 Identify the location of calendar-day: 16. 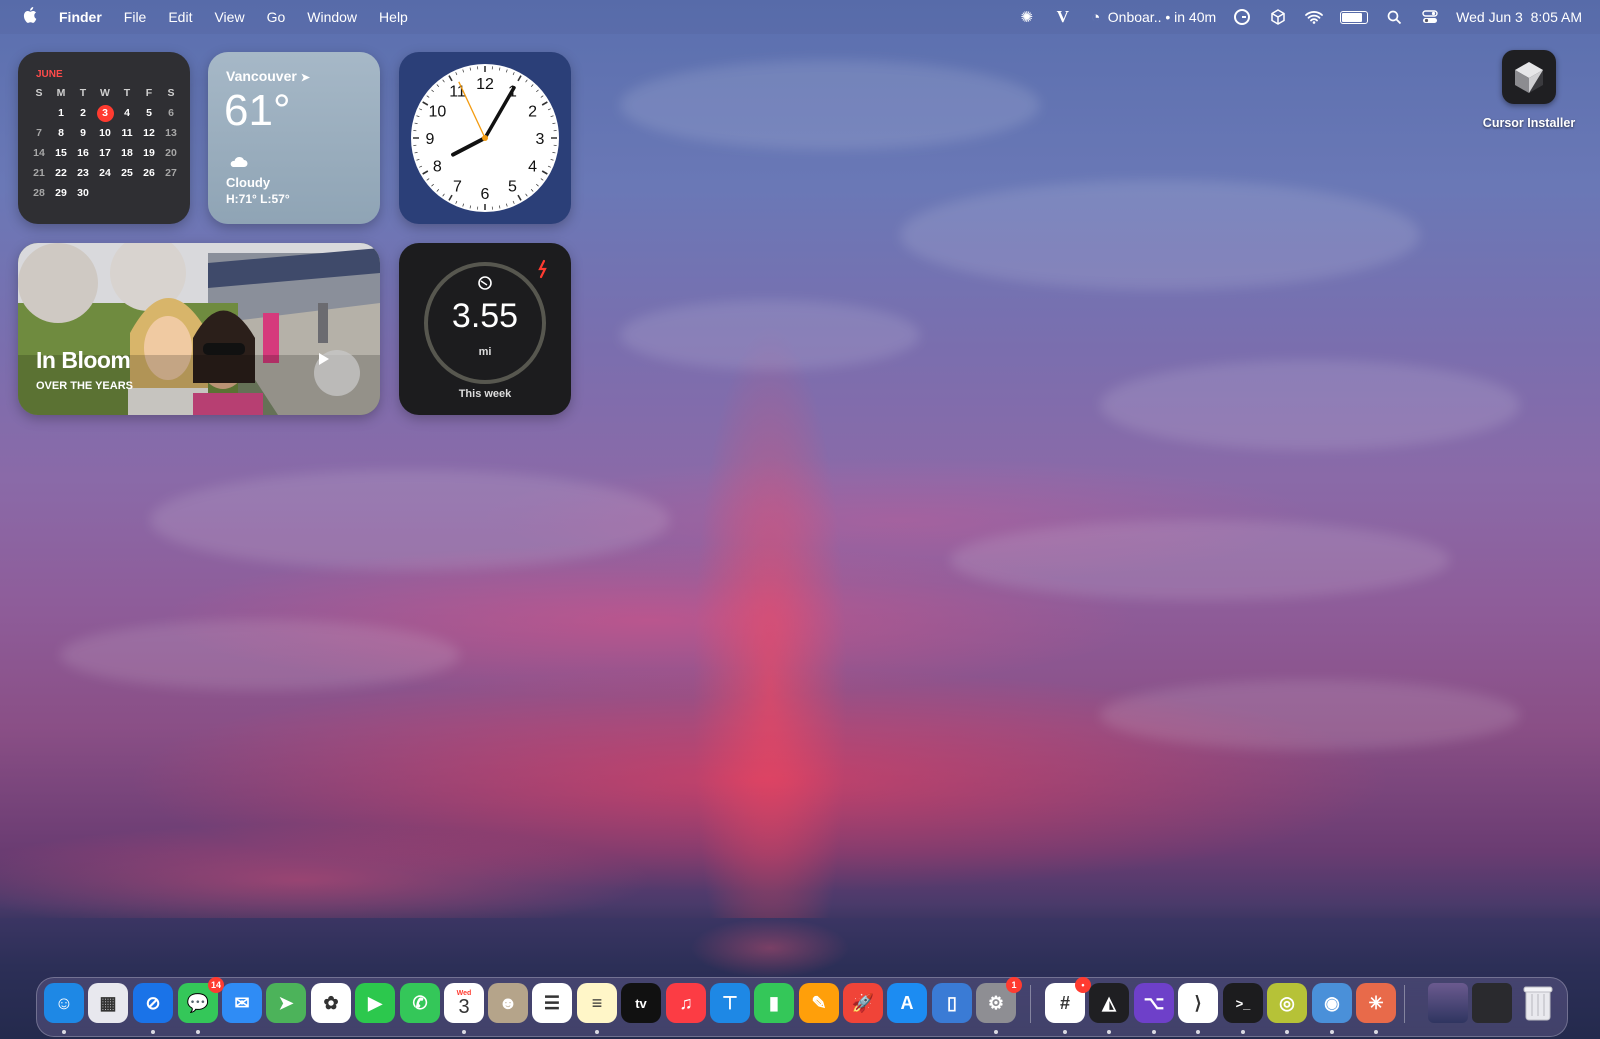
(83, 153).